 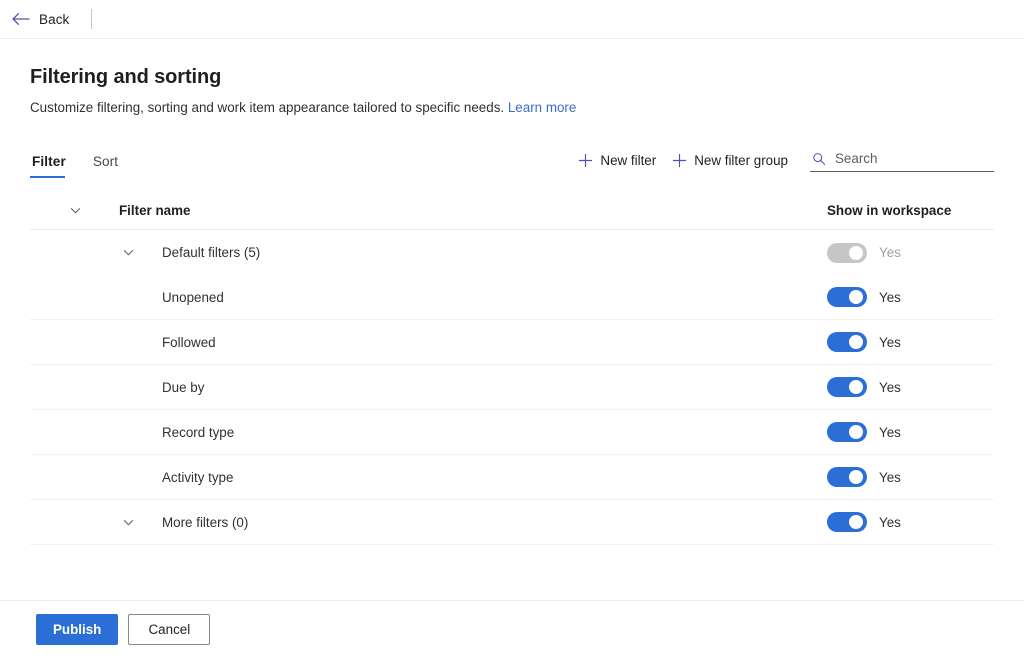 I want to click on table-row: Default filters (5) Yes, so click(x=512, y=252).